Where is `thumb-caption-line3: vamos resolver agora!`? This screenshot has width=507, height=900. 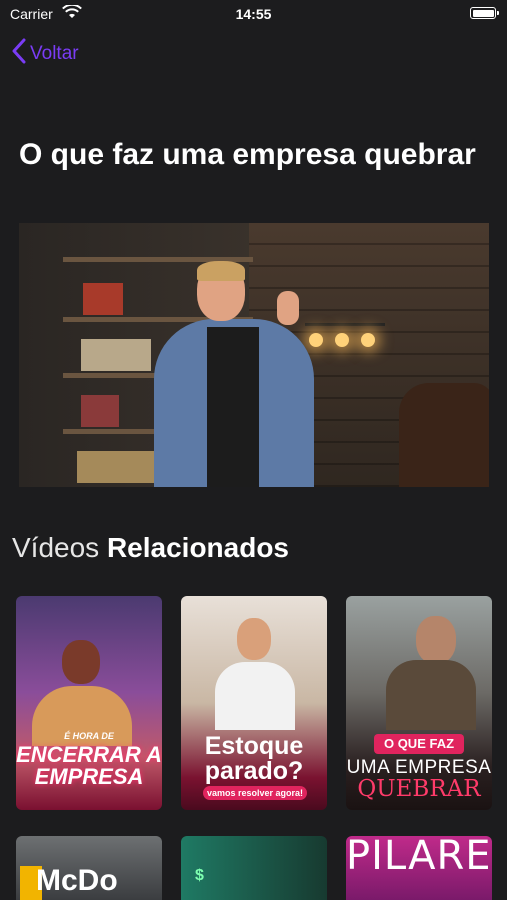
thumb-caption-line3: vamos resolver agora! is located at coordinates (255, 793).